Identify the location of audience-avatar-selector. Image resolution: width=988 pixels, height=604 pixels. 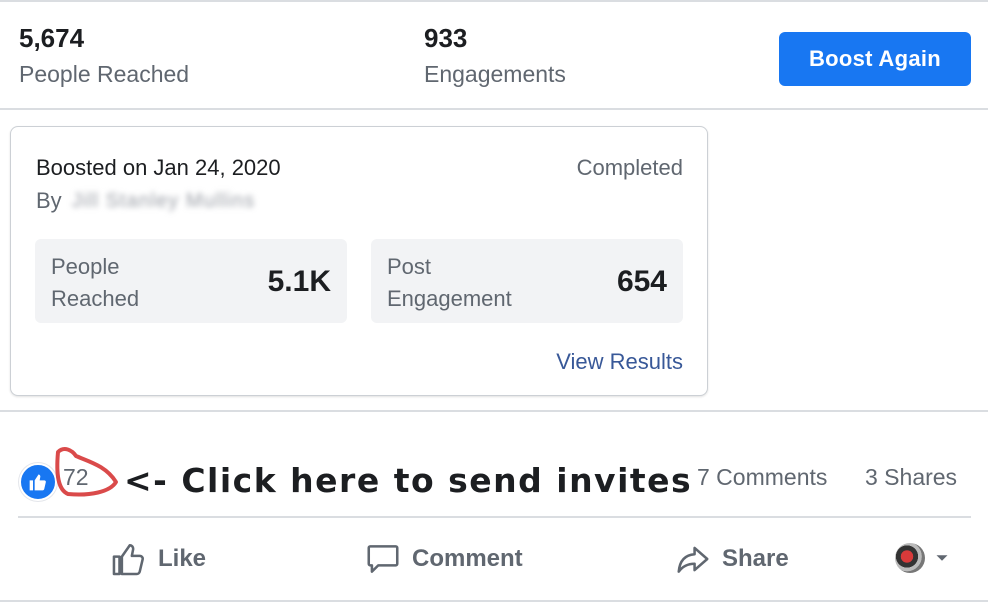
(924, 558).